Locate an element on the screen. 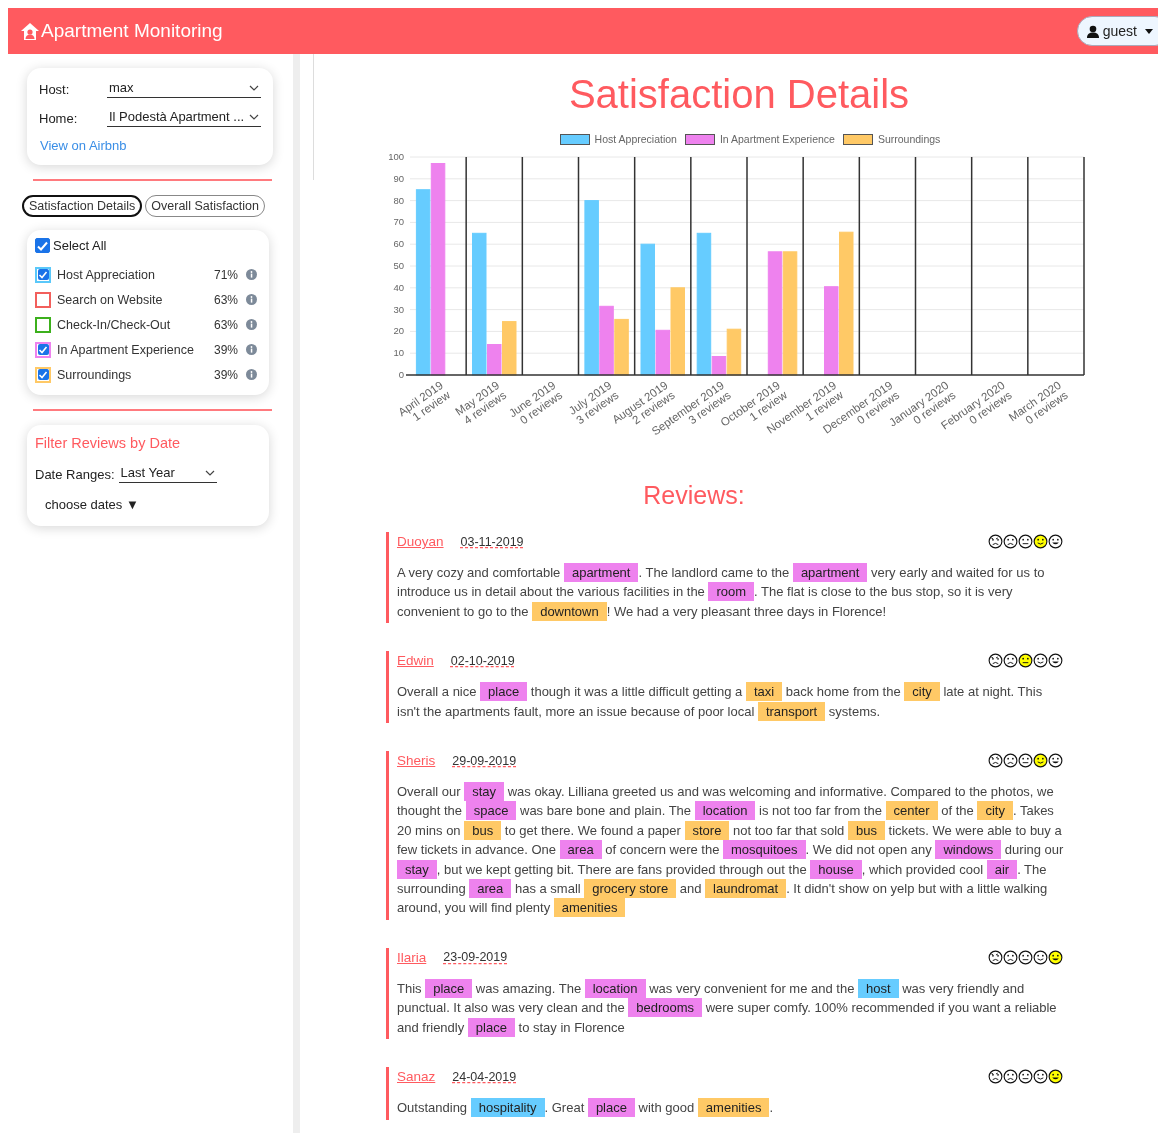 The height and width of the screenshot is (1133, 1158). home-icon is located at coordinates (30, 31).